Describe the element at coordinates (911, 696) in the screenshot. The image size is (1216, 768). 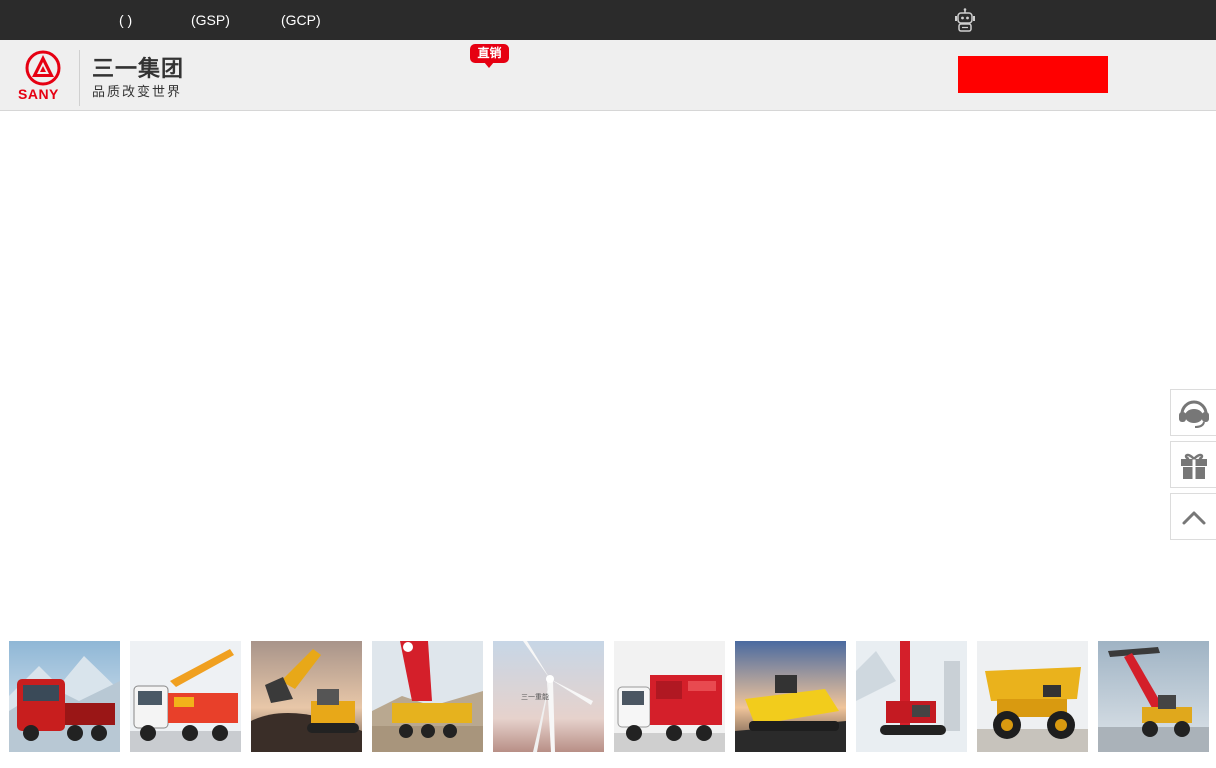
I see `rotary-drilling-rig-image` at that location.